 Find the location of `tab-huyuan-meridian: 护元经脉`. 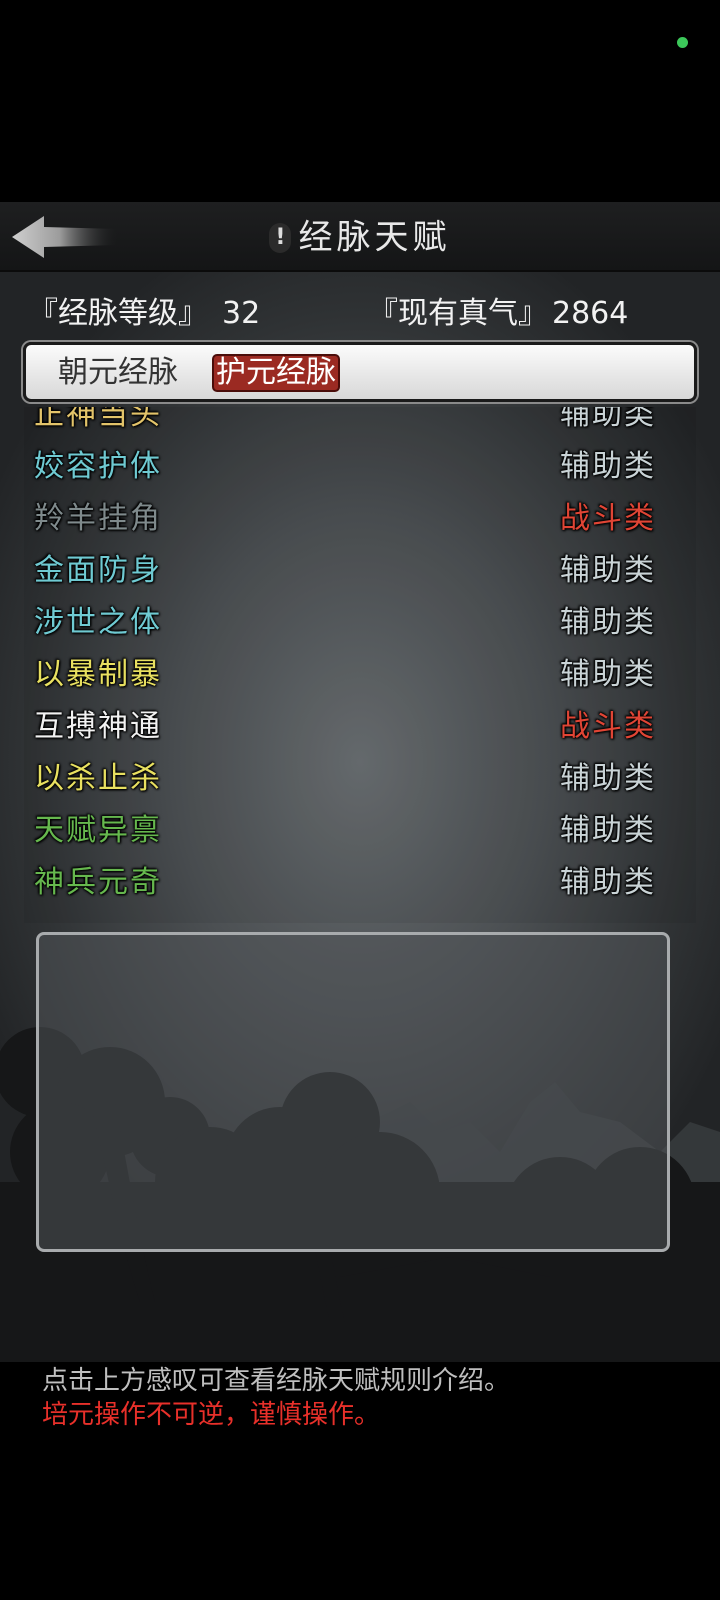

tab-huyuan-meridian: 护元经脉 is located at coordinates (276, 373).